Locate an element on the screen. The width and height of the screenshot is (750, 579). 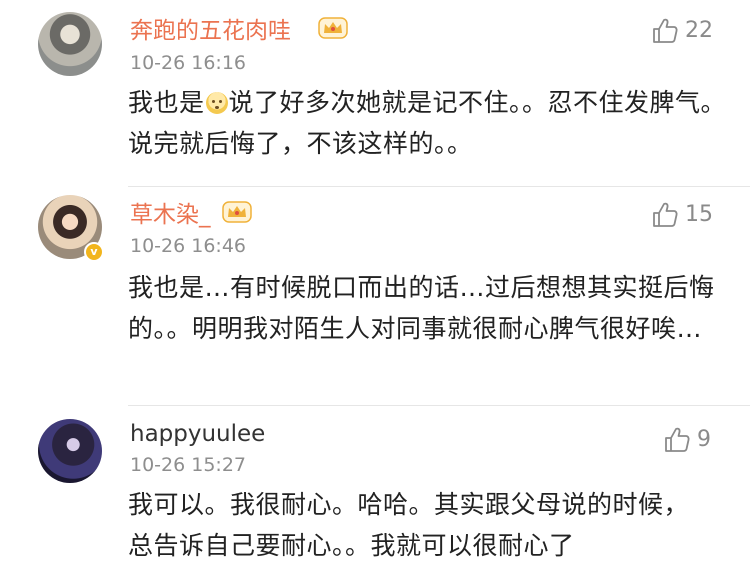
comment-text: 我也是 说了好多次她就是记不住。。忍不住发脾气。说完就后悔了，不该这样的。。 is located at coordinates (428, 123).